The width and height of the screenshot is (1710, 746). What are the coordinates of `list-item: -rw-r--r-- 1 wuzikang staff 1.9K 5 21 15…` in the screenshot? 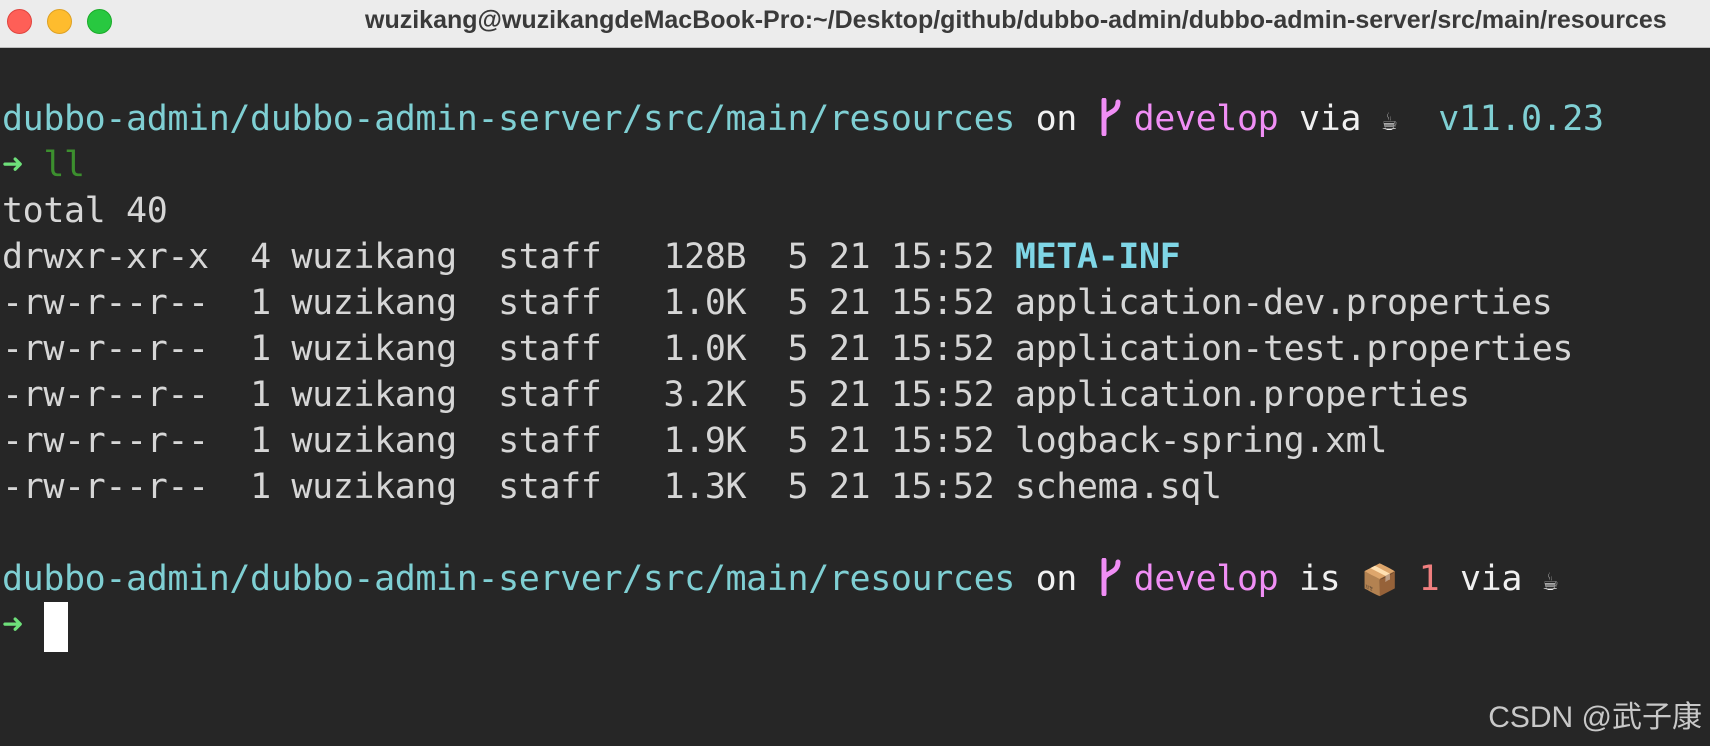 It's located at (694, 441).